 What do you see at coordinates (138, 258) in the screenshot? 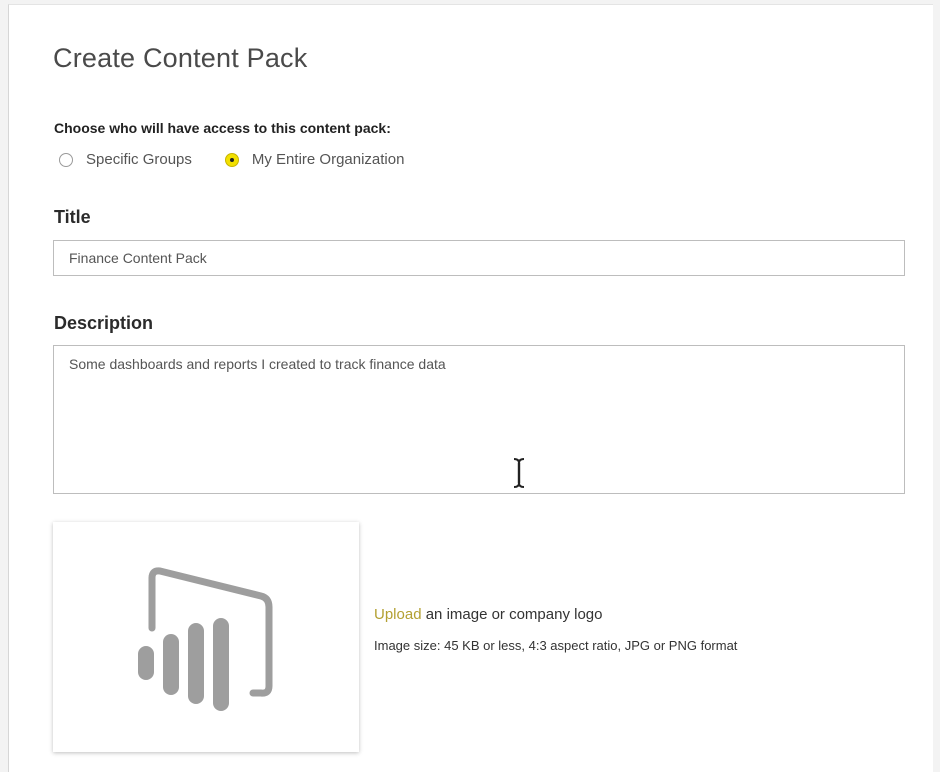
I see `title-input-value: Finance Content Pack` at bounding box center [138, 258].